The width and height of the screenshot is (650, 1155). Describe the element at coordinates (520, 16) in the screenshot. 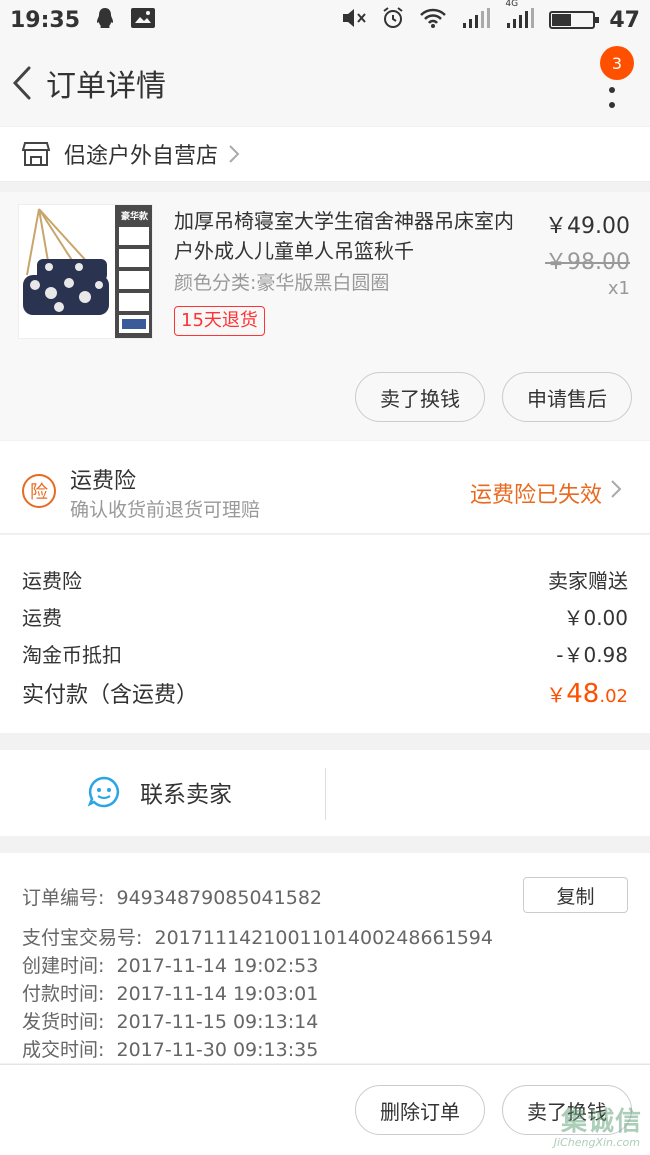

I see `signal-4g-icon: 4G` at that location.